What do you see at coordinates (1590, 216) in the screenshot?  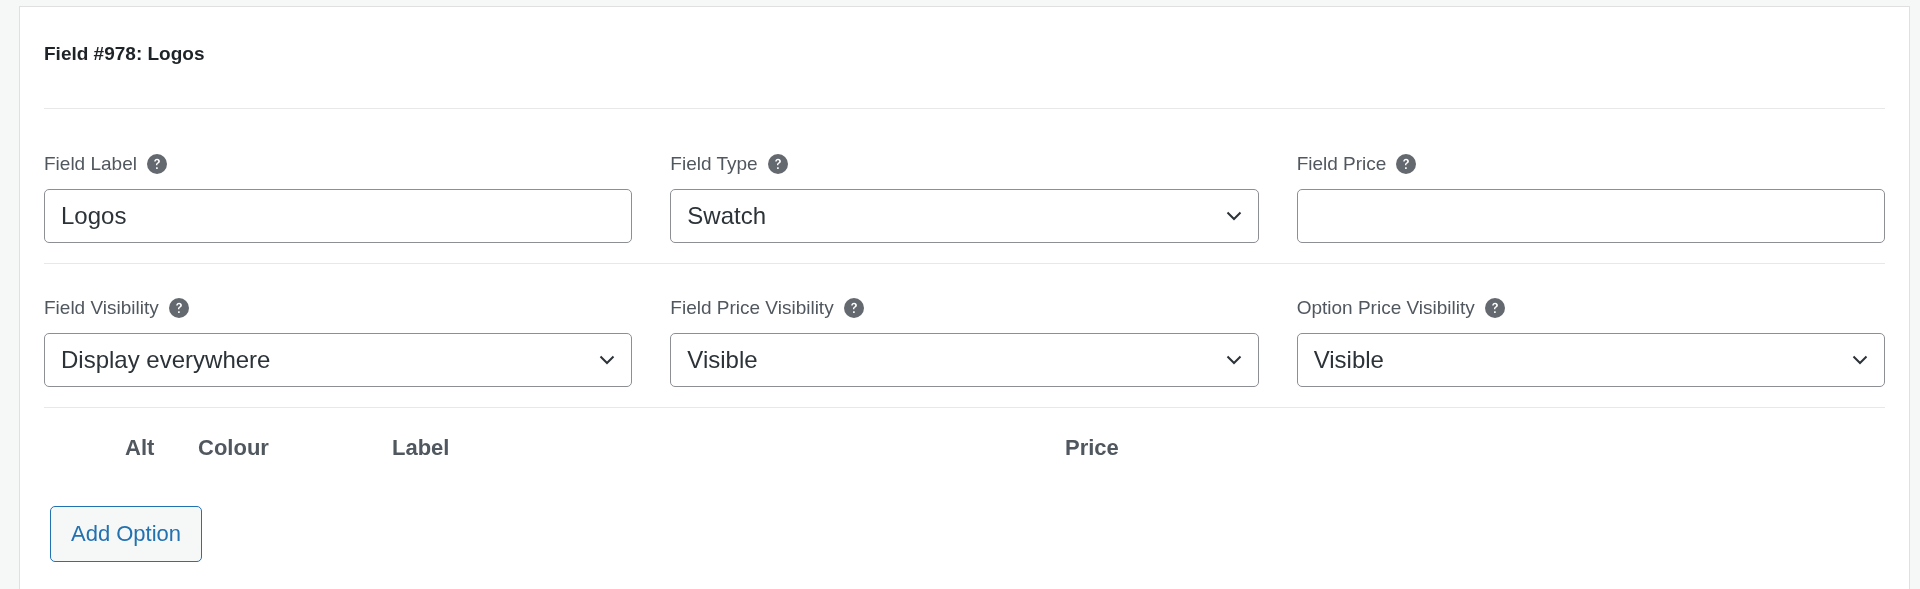 I see `input-field` at bounding box center [1590, 216].